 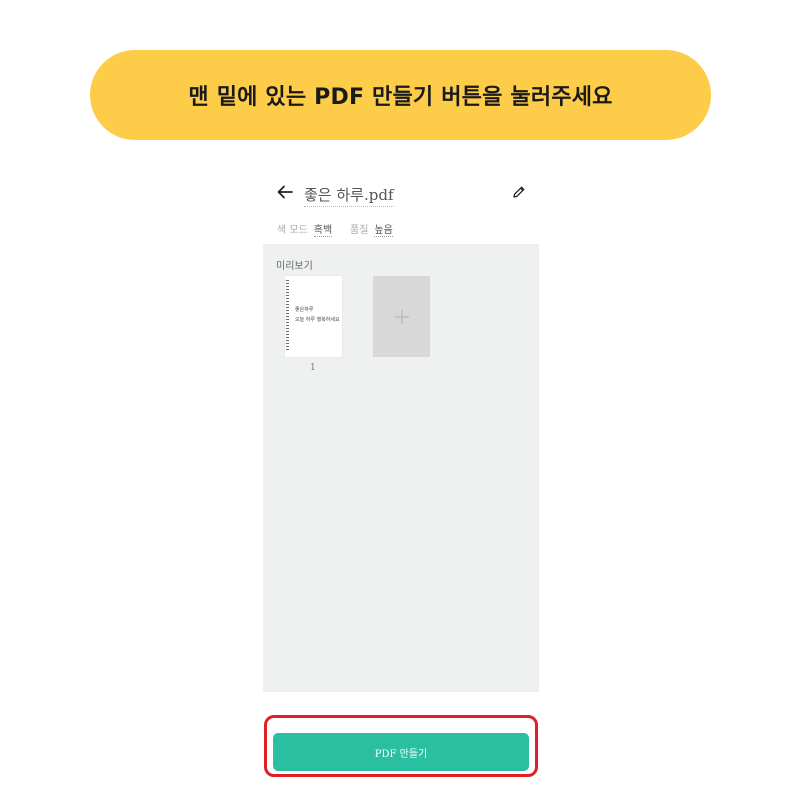 I want to click on document-title: 좋은 하루.pdf, so click(x=349, y=195).